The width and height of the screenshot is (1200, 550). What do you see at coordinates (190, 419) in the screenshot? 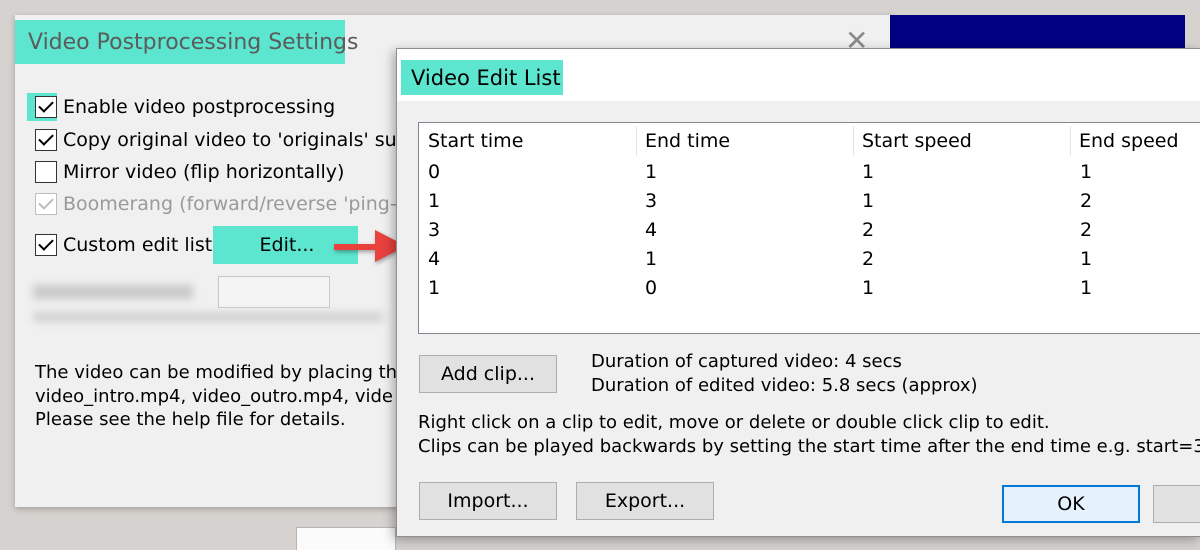
I see `info-text-line: Please see the help file for details.` at bounding box center [190, 419].